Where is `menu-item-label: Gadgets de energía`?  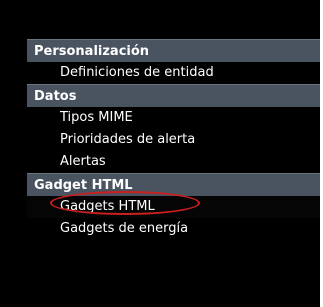
menu-item-label: Gadgets de energía is located at coordinates (124, 228).